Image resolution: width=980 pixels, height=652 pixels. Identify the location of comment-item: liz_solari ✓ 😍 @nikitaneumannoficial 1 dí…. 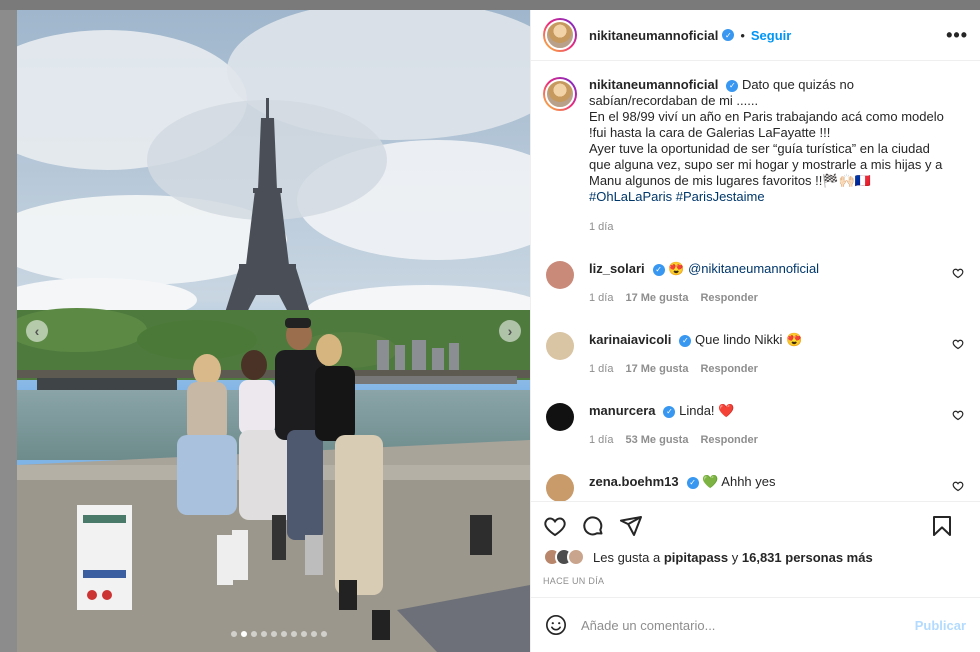
(753, 283).